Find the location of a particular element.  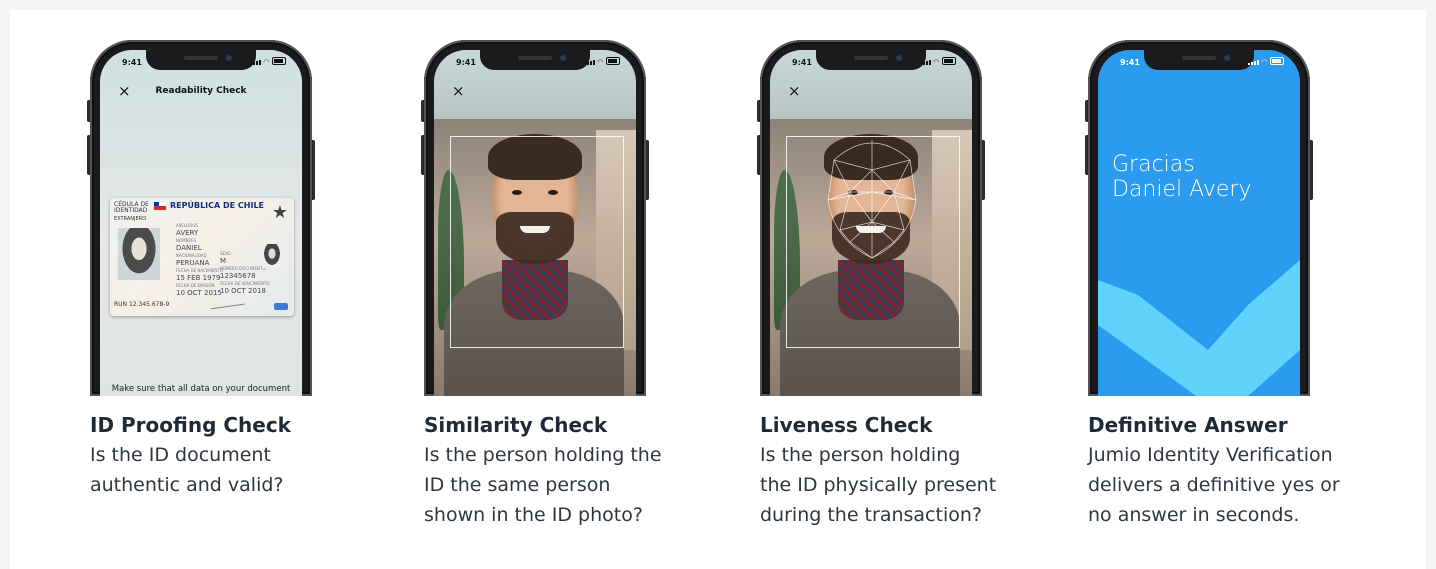

star-icon: ★ is located at coordinates (279, 212).